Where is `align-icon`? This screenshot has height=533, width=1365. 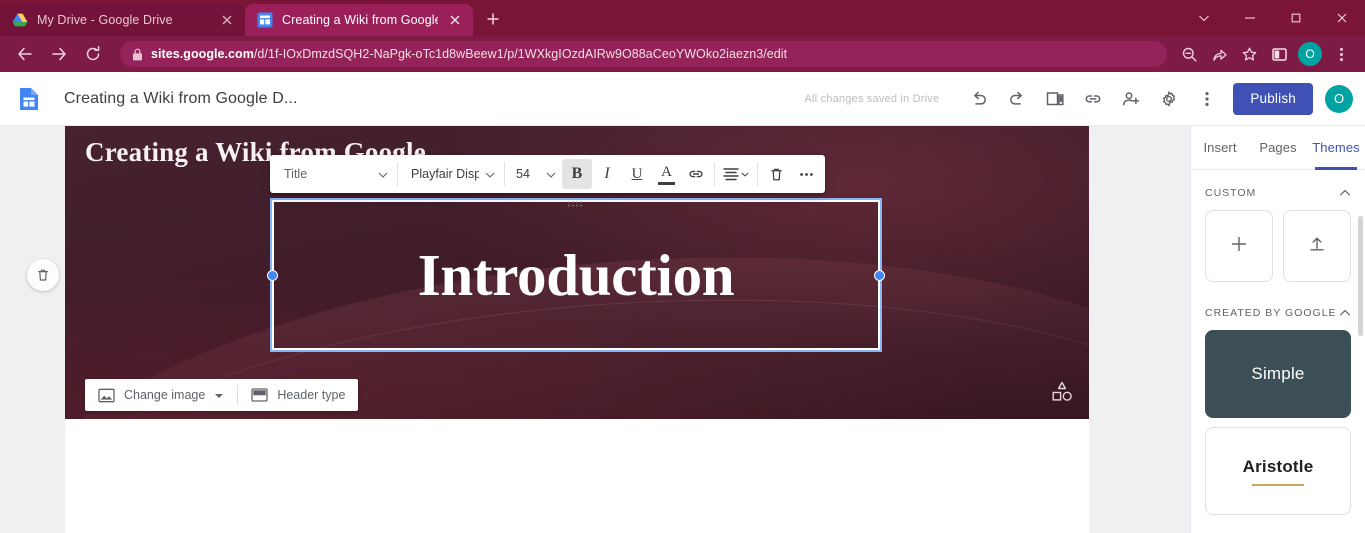 align-icon is located at coordinates (736, 174).